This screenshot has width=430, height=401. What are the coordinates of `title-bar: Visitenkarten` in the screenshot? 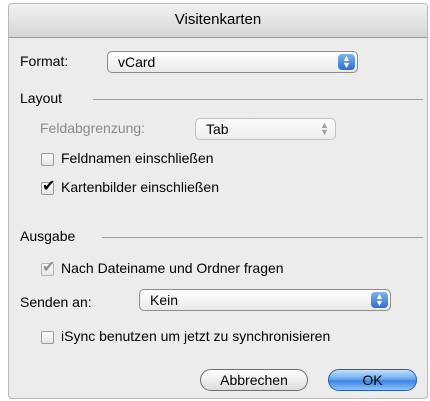 It's located at (218, 21).